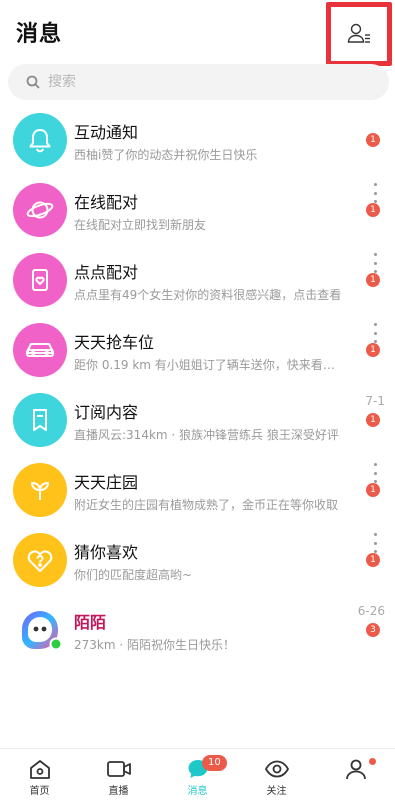 The width and height of the screenshot is (395, 809). I want to click on search-bar, so click(198, 82).